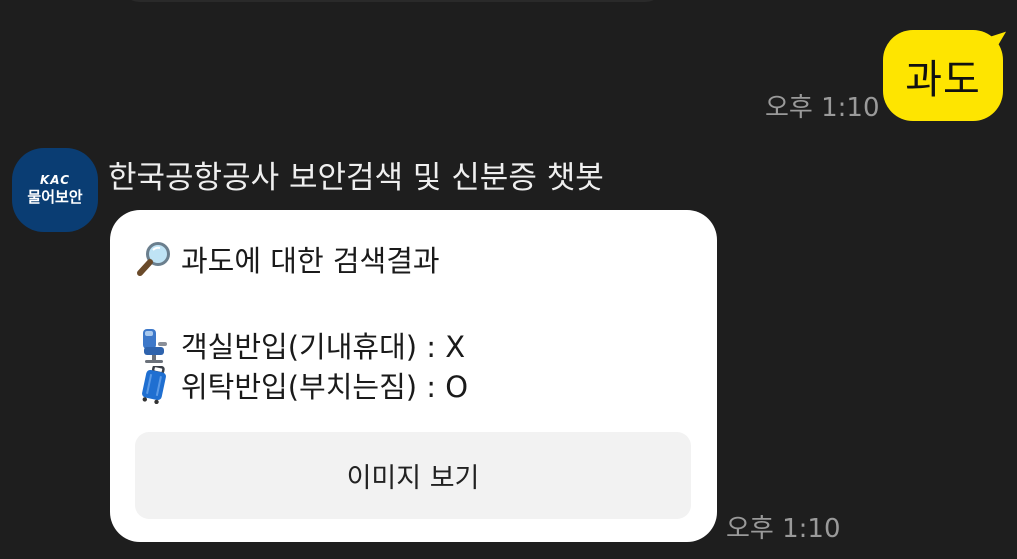 This screenshot has height=559, width=1017. What do you see at coordinates (154, 345) in the screenshot?
I see `seat-icon` at bounding box center [154, 345].